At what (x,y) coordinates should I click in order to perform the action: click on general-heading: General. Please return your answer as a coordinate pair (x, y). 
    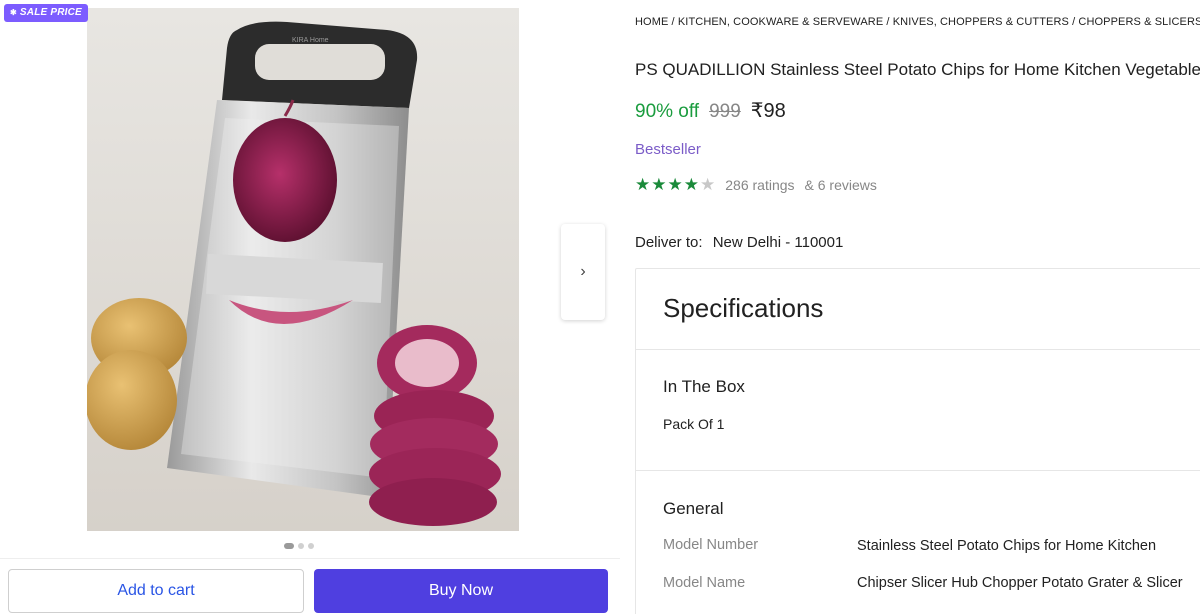
    Looking at the image, I should click on (693, 508).